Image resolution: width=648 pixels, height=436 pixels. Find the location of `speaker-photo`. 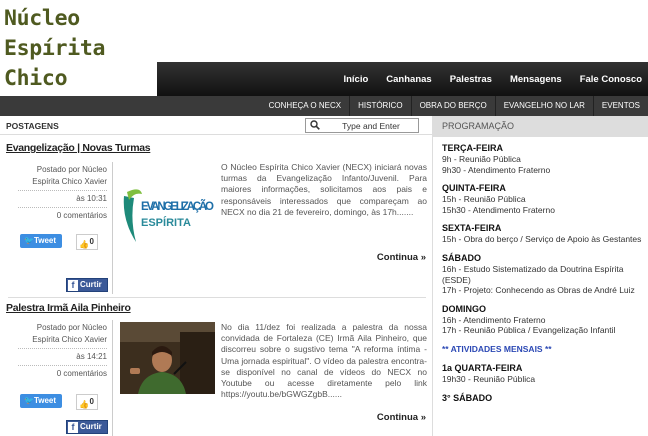

speaker-photo is located at coordinates (167, 358).